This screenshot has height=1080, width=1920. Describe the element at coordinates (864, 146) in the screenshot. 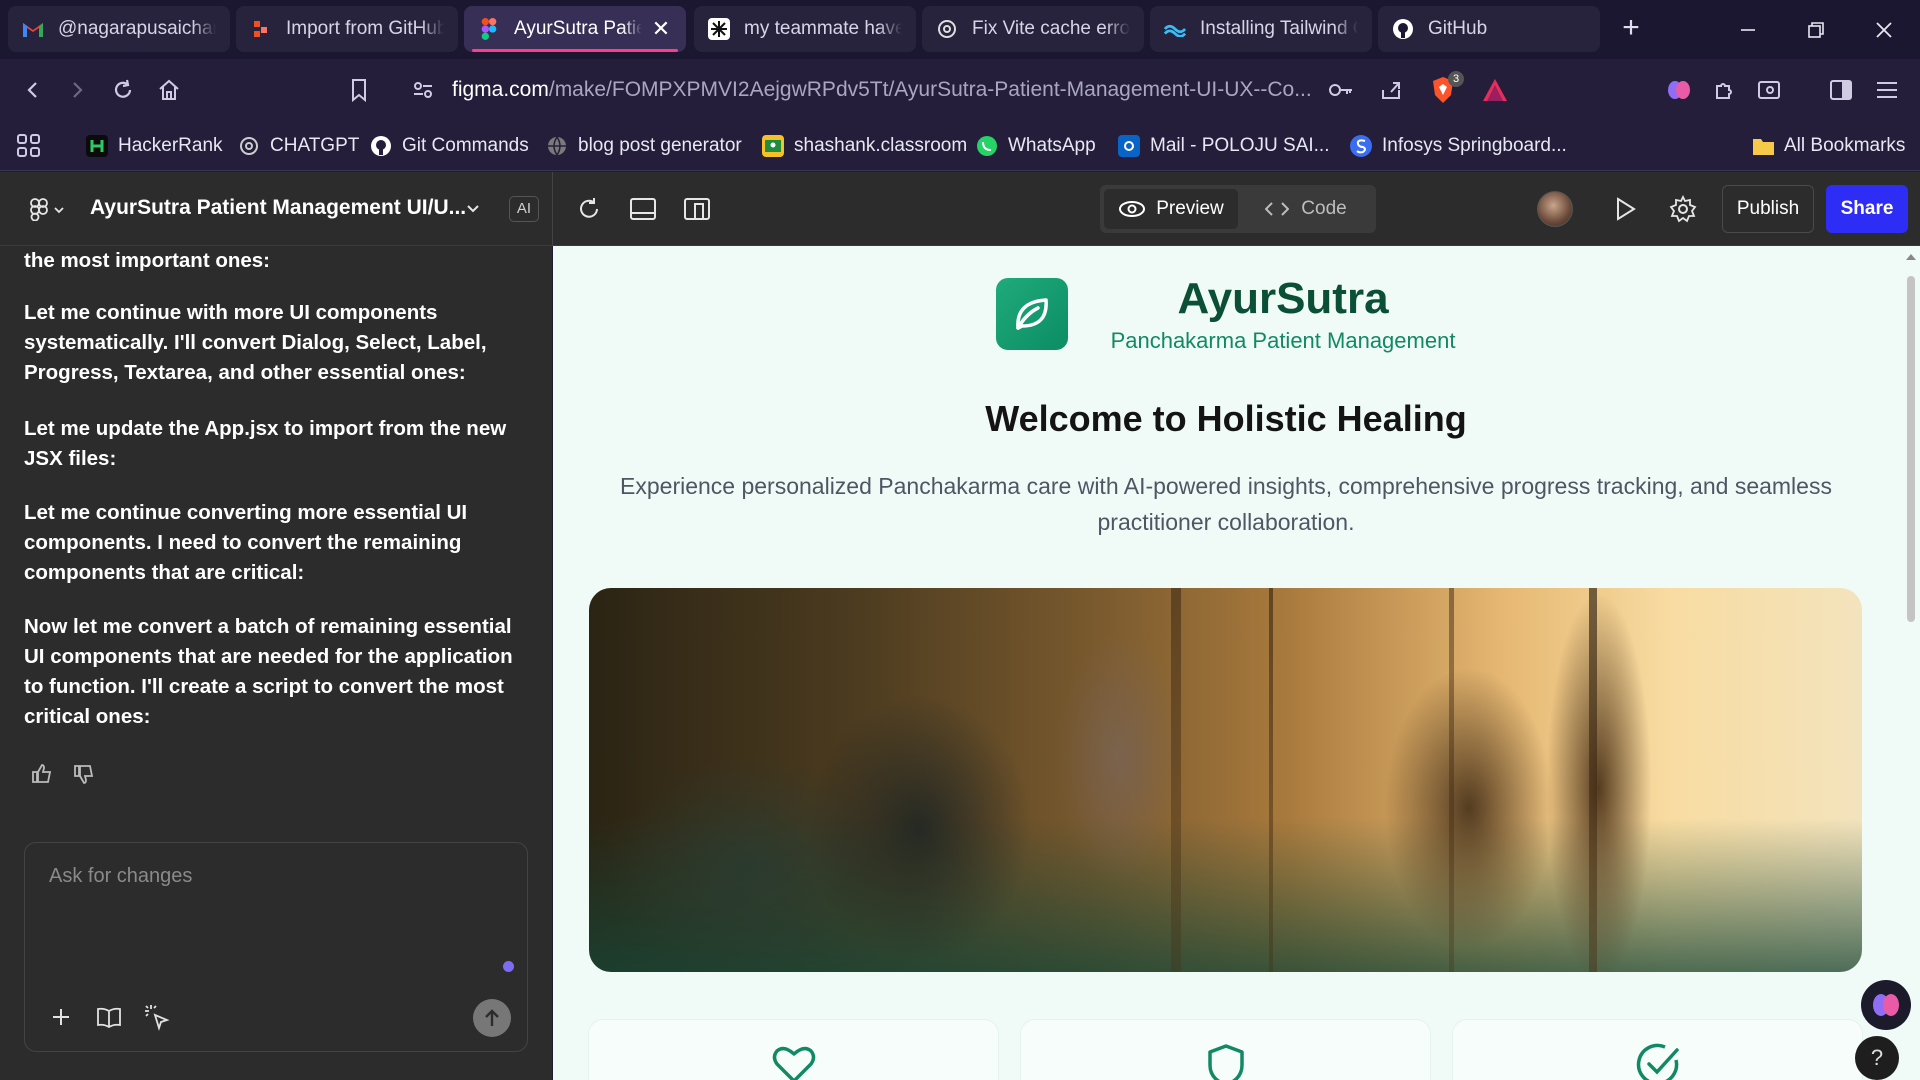

I see `bookmark-classroom: shashank.classroom` at that location.